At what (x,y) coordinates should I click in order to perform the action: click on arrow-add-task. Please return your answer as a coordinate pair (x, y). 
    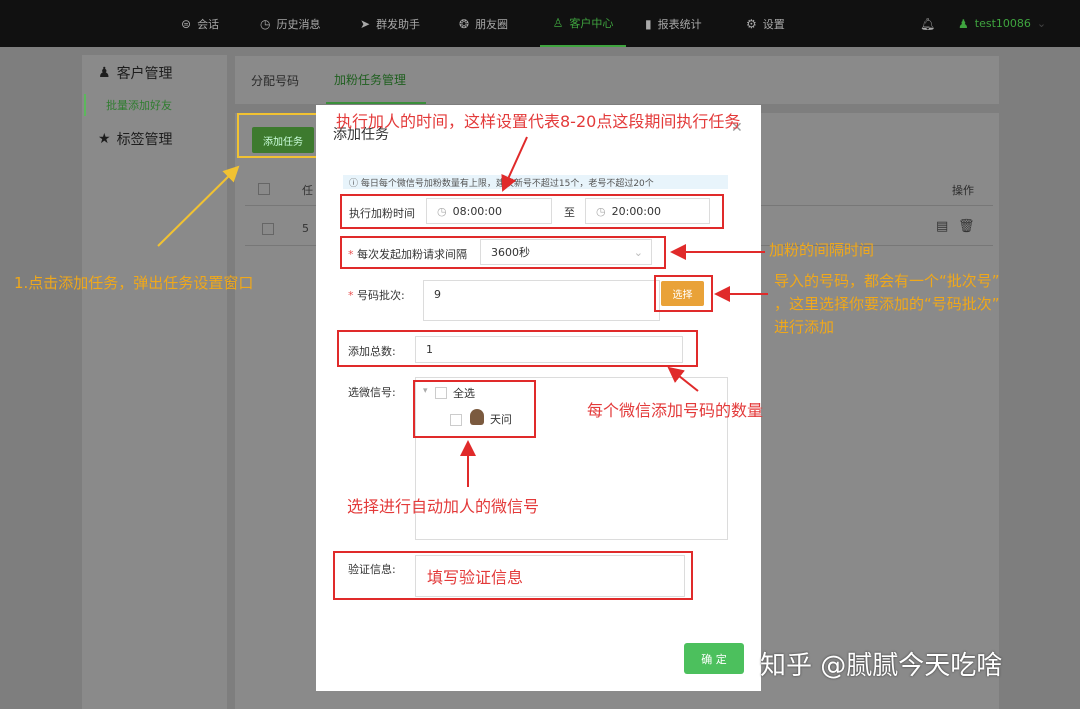
    Looking at the image, I should click on (198, 206).